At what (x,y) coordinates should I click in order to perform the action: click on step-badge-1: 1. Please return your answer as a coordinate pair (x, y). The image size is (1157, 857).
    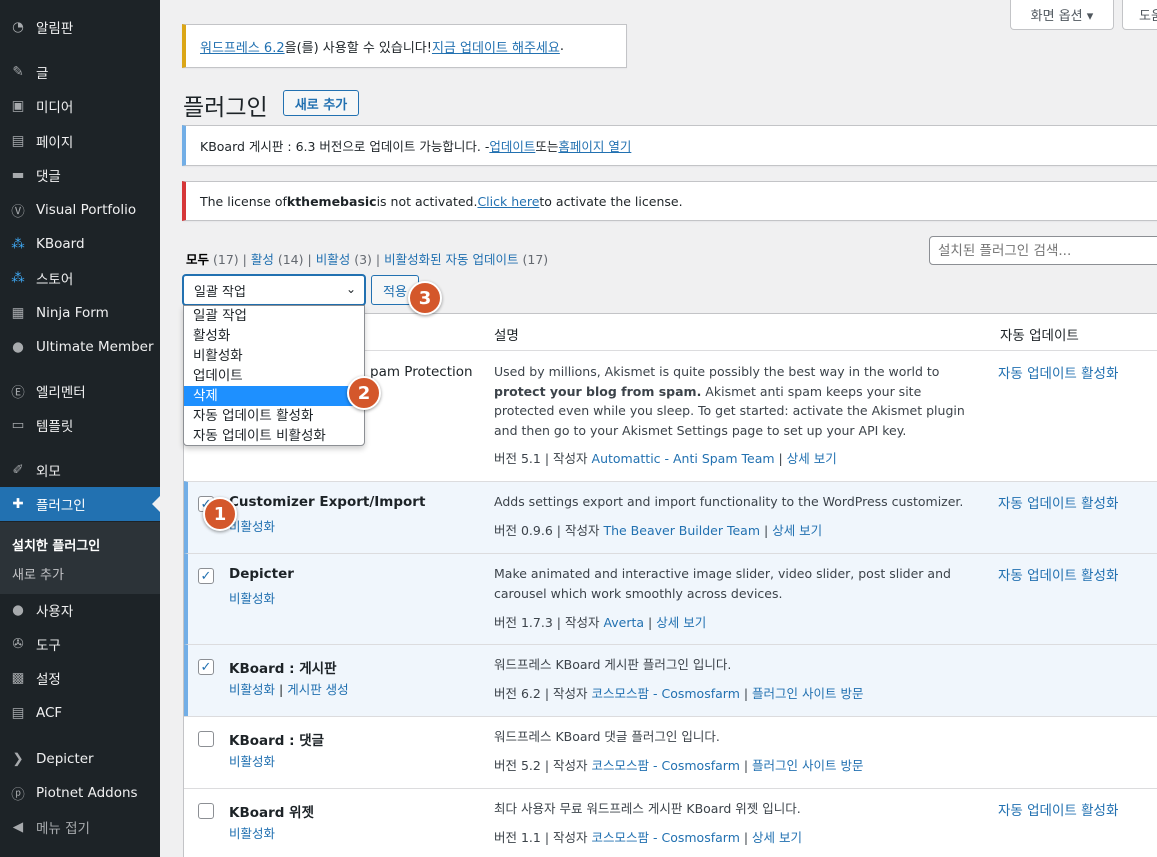
    Looking at the image, I should click on (220, 514).